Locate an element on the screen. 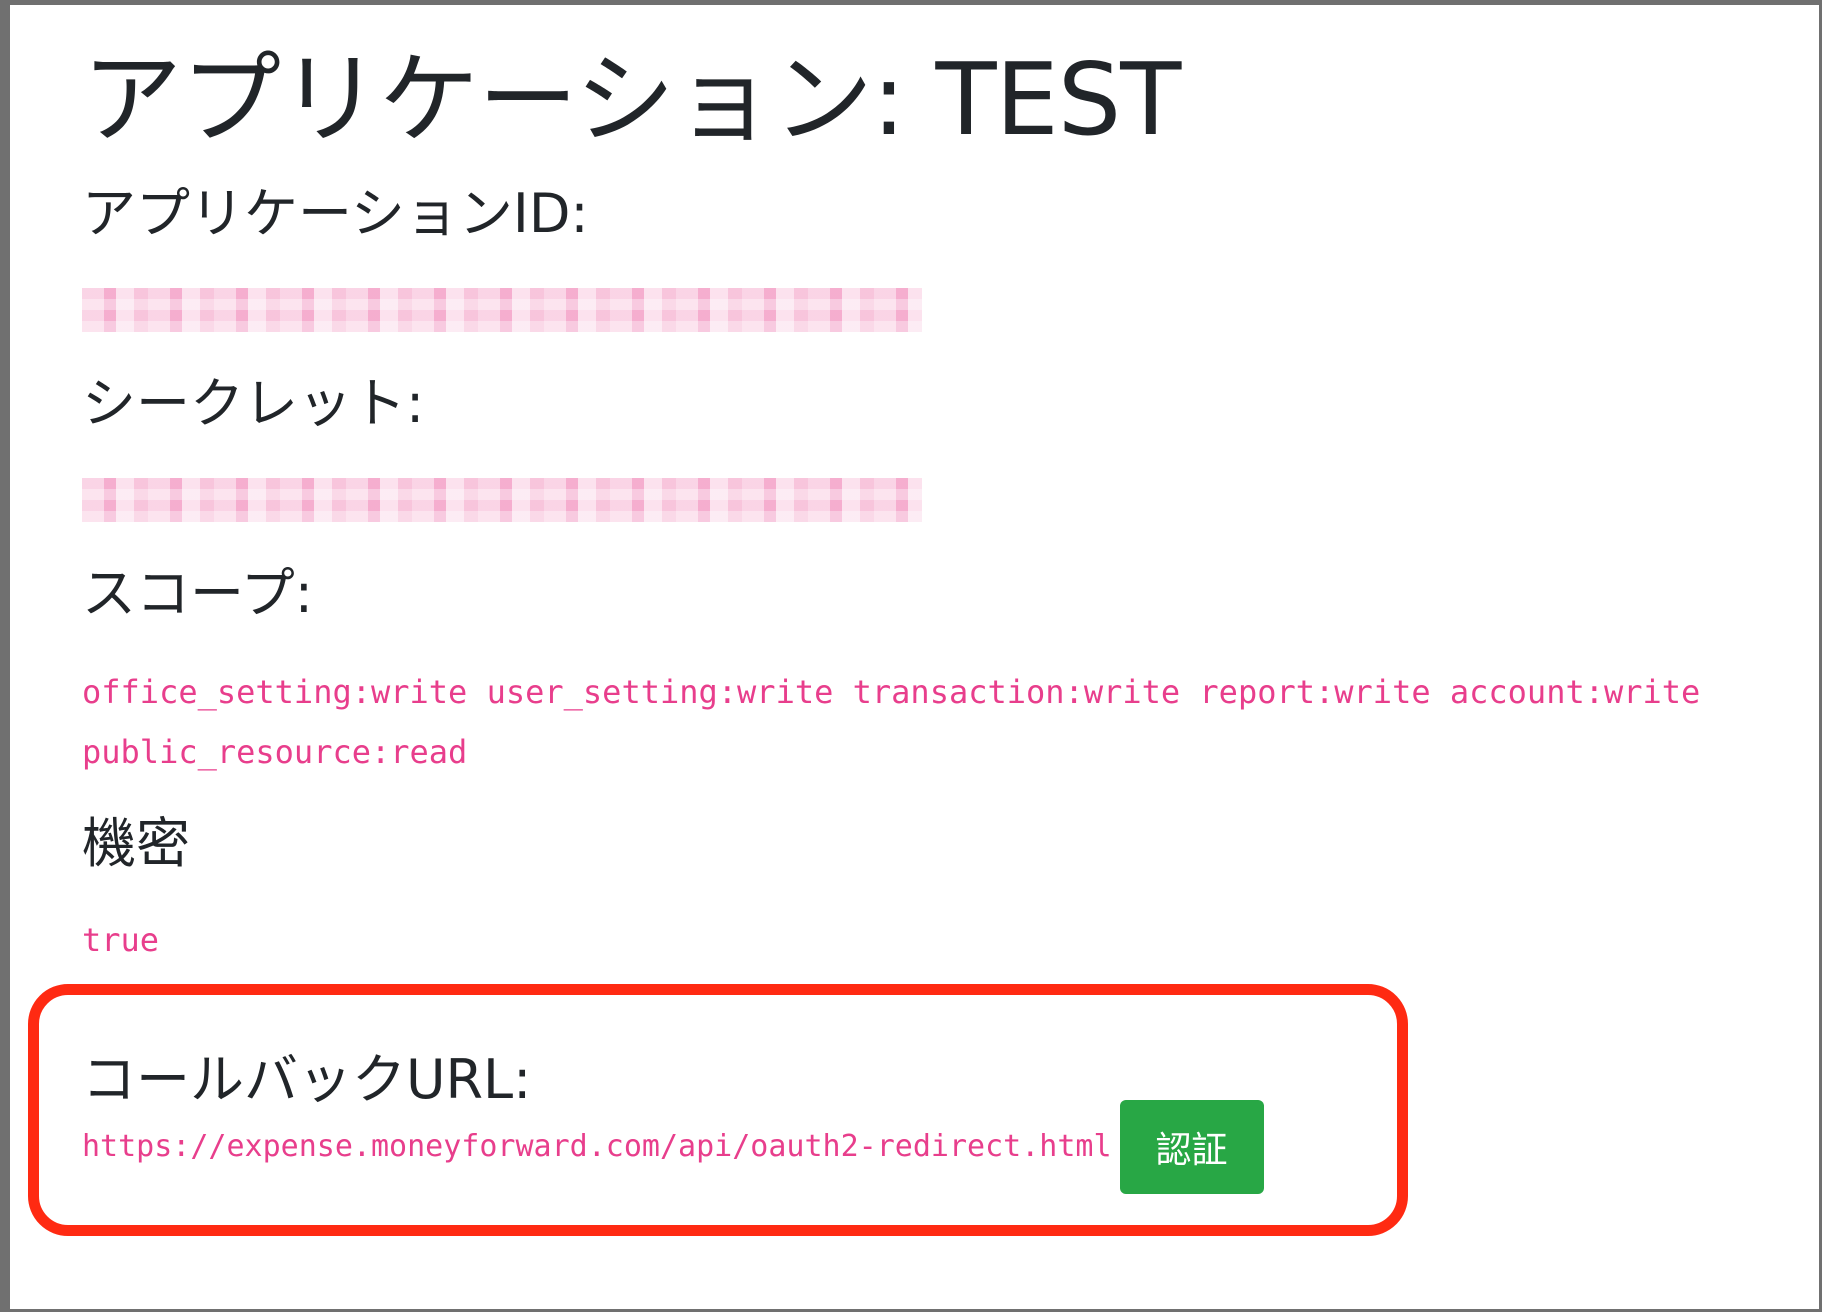  authorize-button: 認証 is located at coordinates (1191, 1147).